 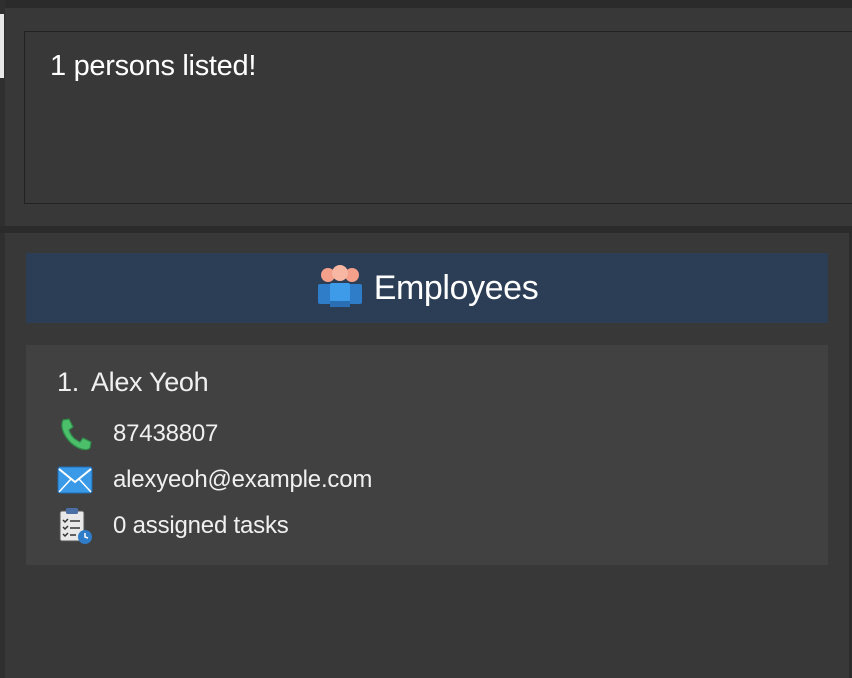 I want to click on assigned-tasks-count: 0 assigned tasks, so click(x=201, y=525).